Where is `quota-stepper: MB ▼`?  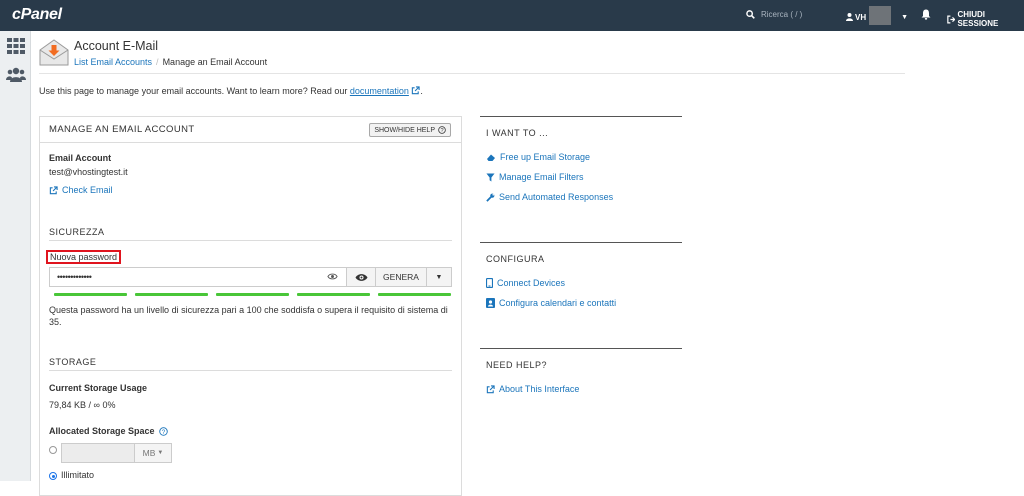 quota-stepper: MB ▼ is located at coordinates (116, 453).